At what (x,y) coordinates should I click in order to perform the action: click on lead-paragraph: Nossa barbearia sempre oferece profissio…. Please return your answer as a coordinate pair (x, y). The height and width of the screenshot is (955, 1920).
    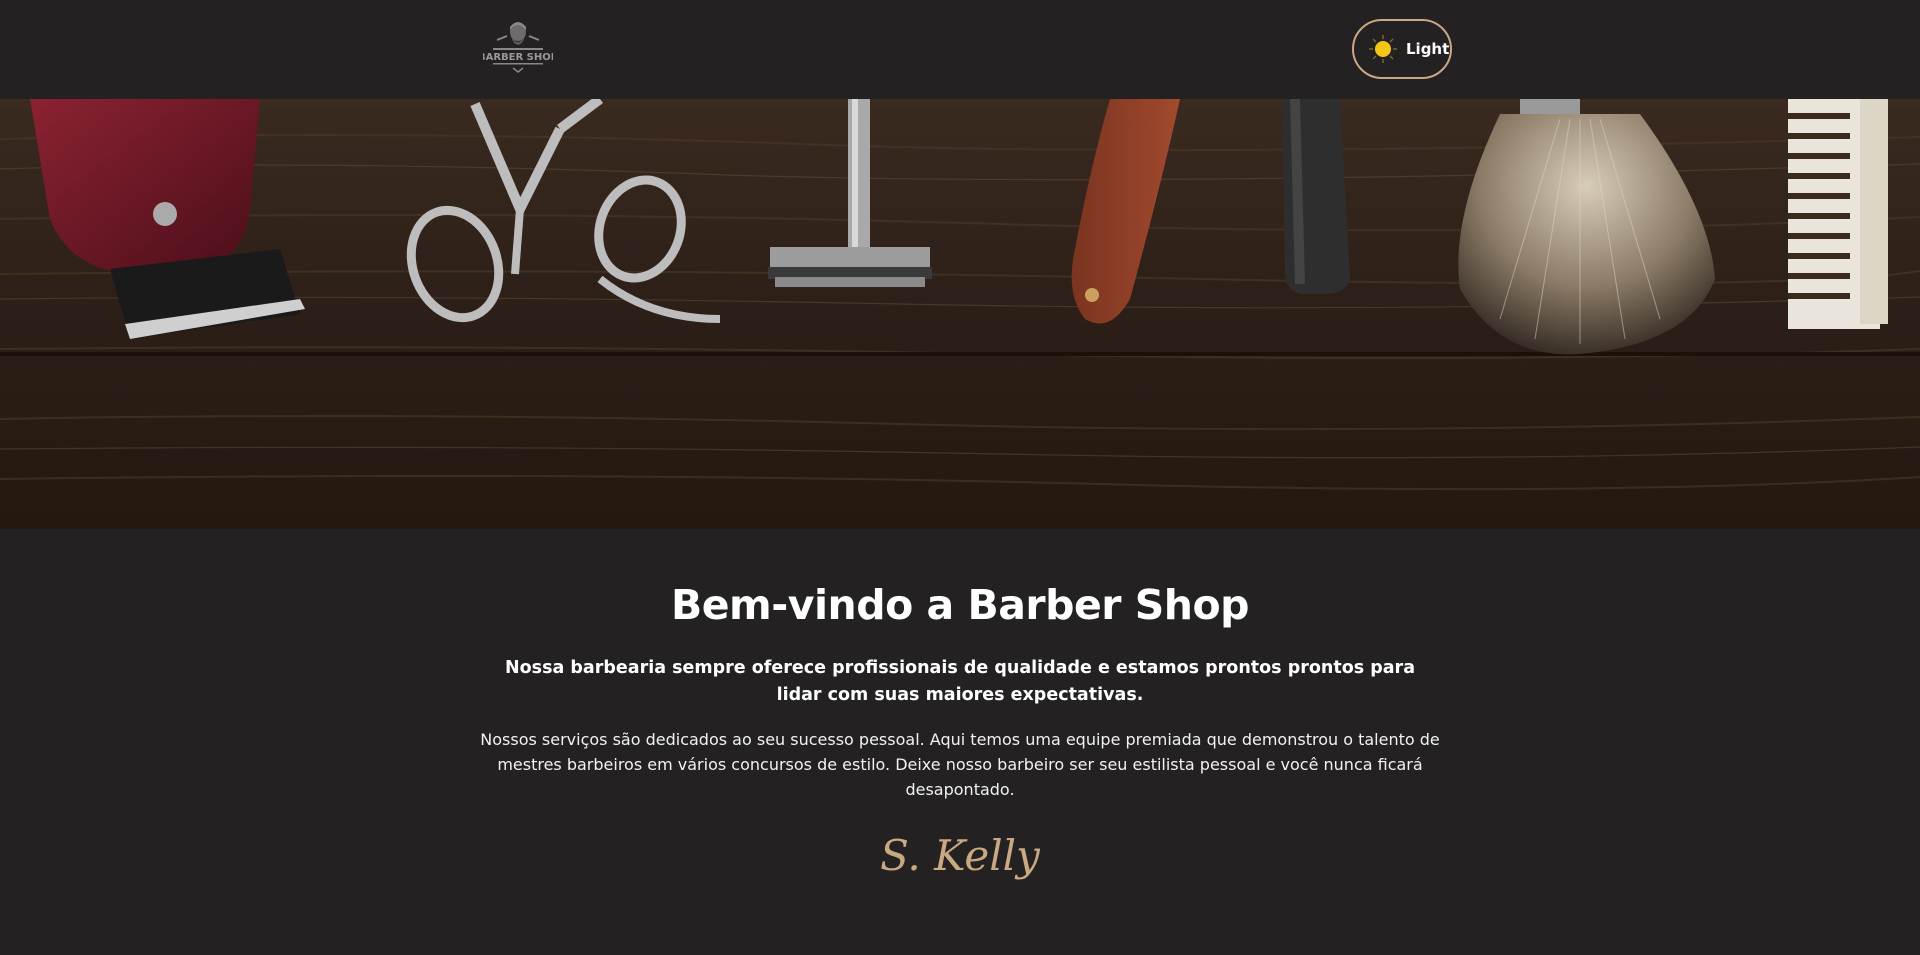
    Looking at the image, I should click on (960, 682).